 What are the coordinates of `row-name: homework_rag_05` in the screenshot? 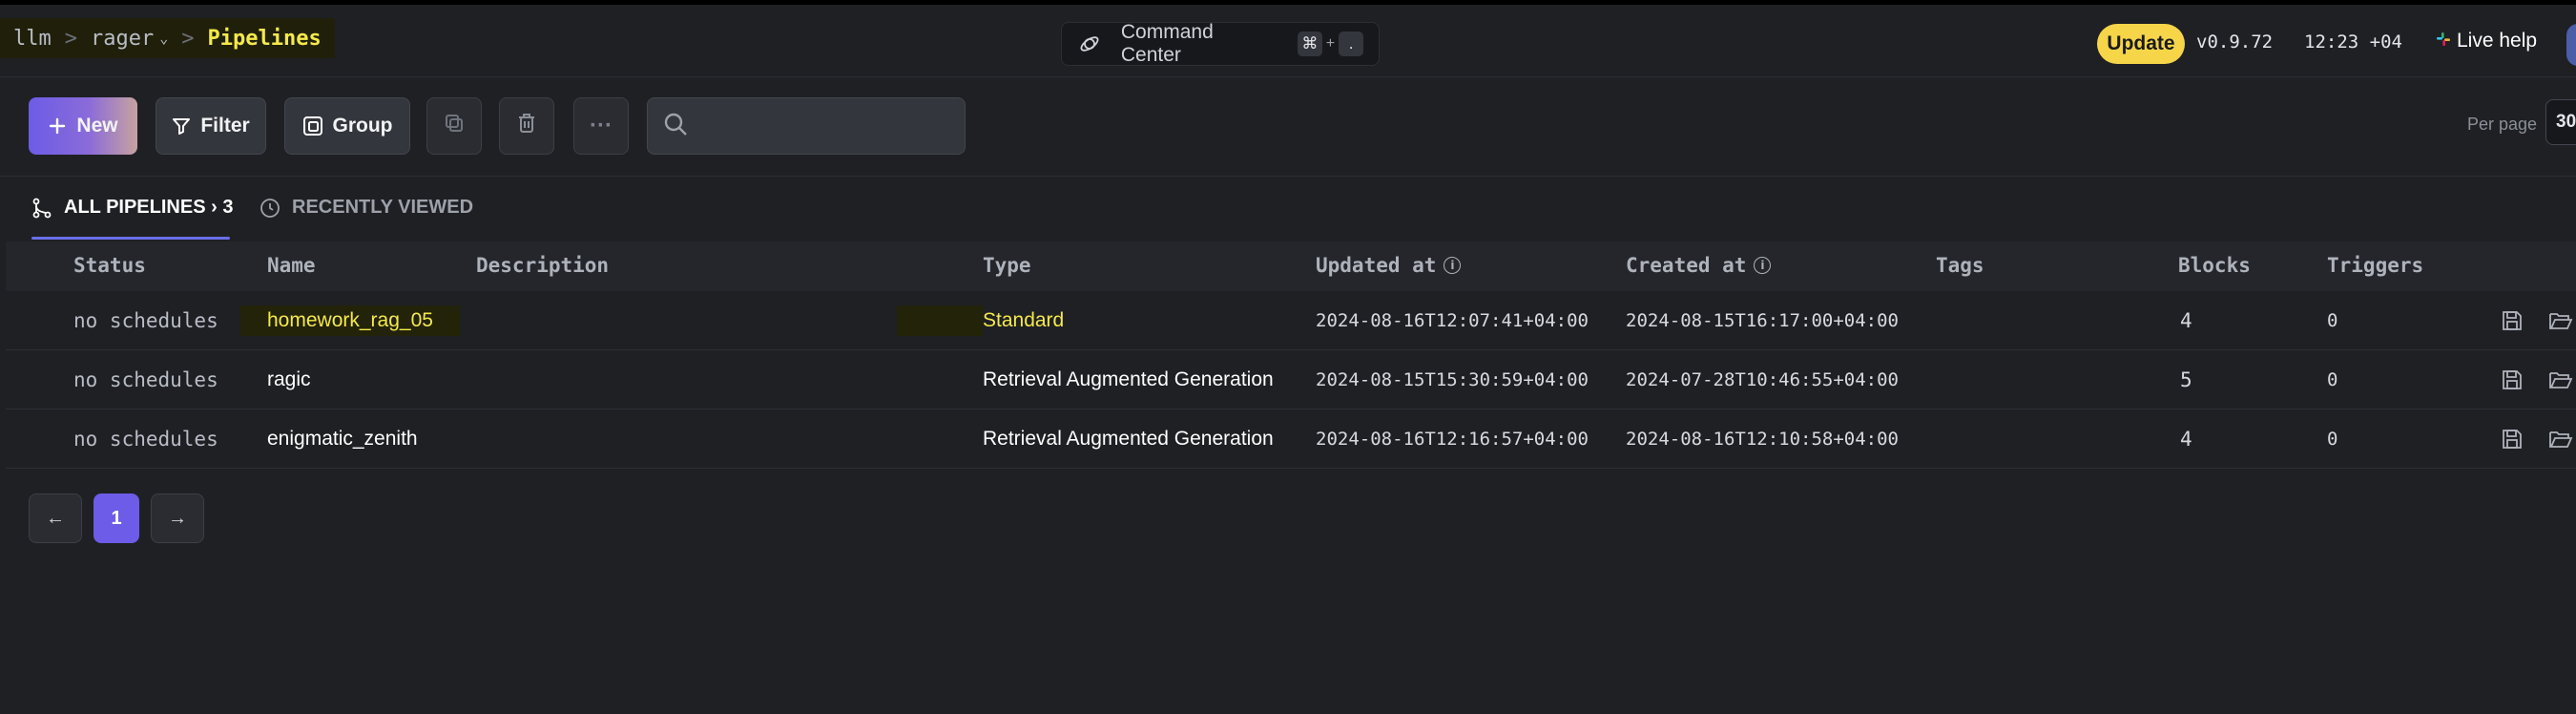 It's located at (350, 320).